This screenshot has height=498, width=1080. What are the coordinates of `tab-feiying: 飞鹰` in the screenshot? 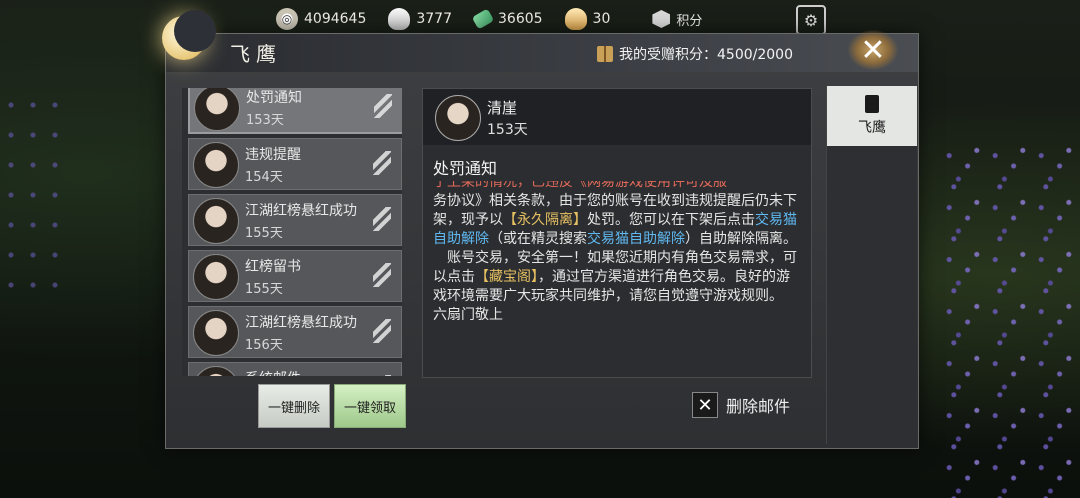 It's located at (872, 116).